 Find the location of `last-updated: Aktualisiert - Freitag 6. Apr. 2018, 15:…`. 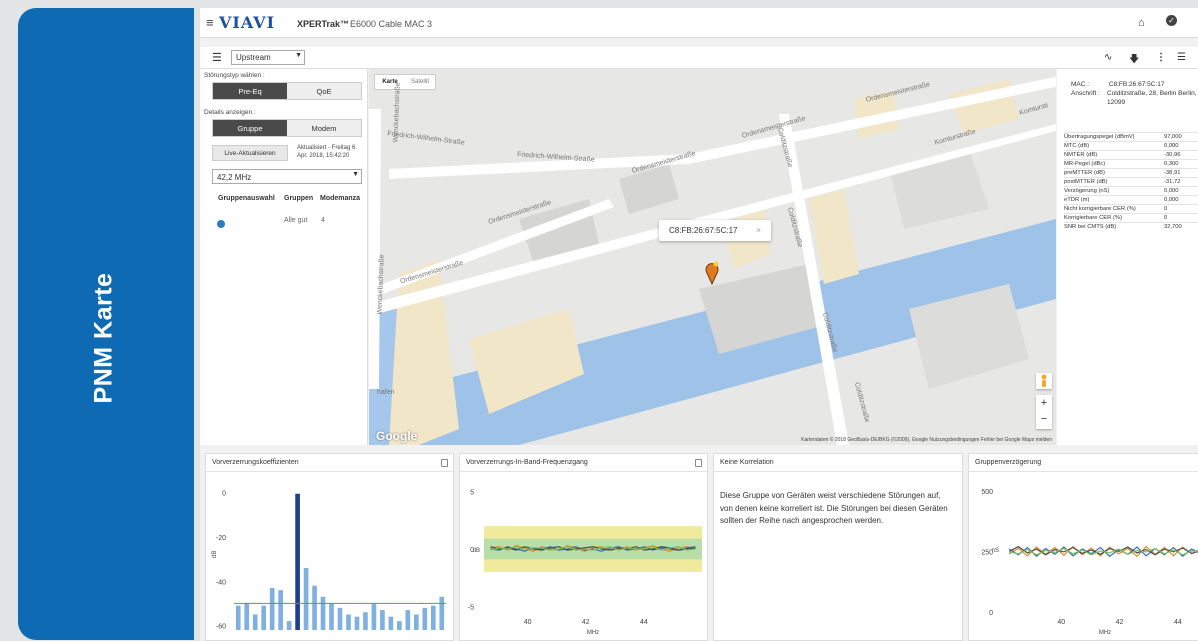

last-updated: Aktualisiert - Freitag 6. Apr. 2018, 15:… is located at coordinates (332, 152).